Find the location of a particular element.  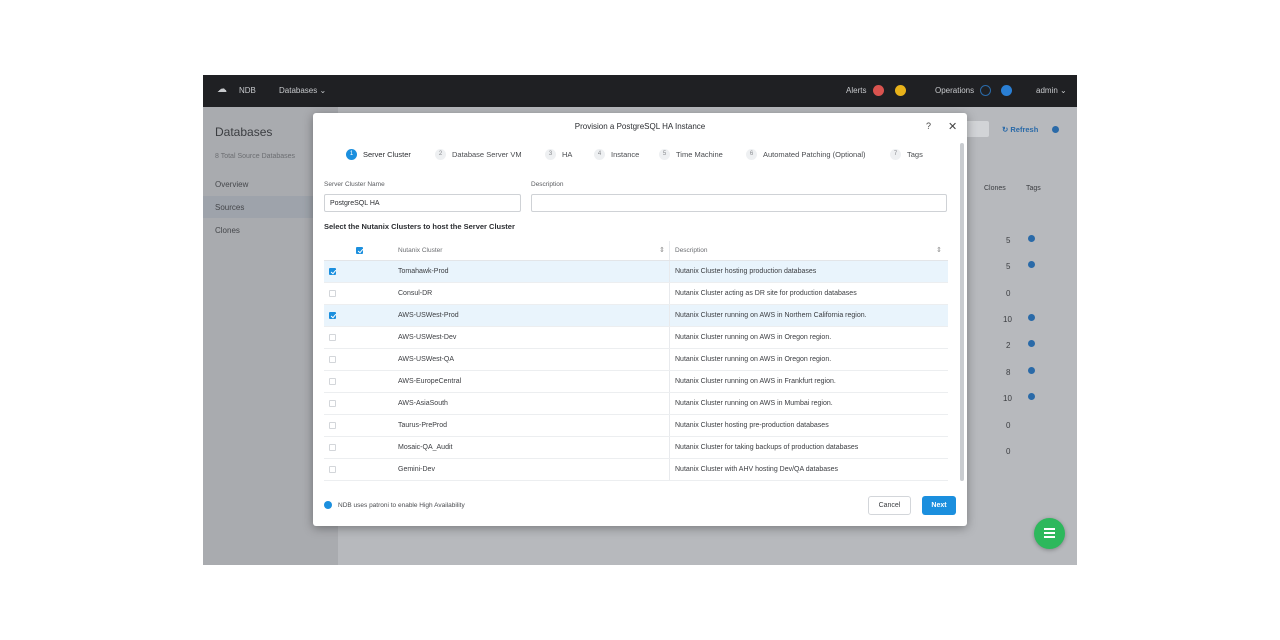

scrollbar is located at coordinates (962, 312).